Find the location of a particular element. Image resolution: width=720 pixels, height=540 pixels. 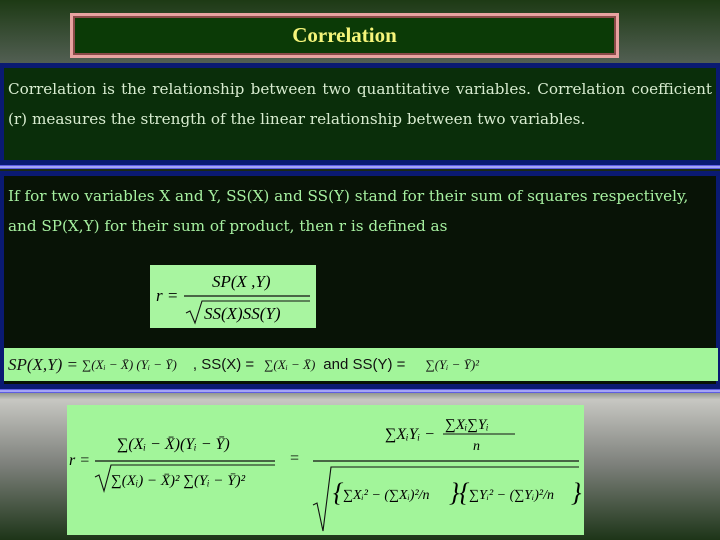

equals-sign: = is located at coordinates (294, 458).